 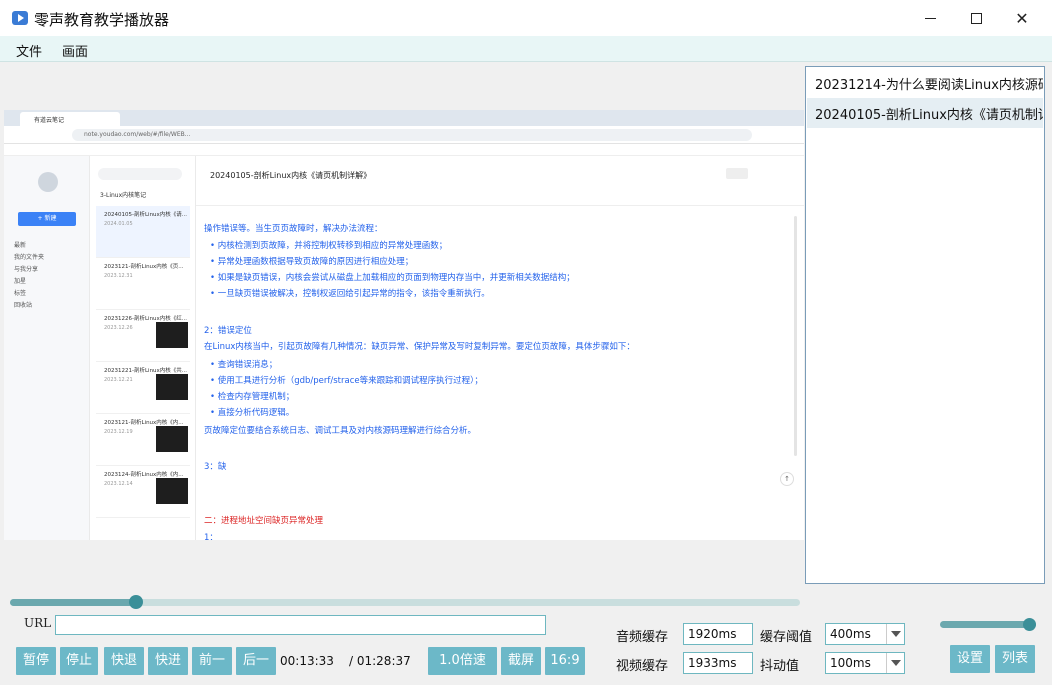 I want to click on menu-bar: 文件 画面, so click(x=526, y=49).